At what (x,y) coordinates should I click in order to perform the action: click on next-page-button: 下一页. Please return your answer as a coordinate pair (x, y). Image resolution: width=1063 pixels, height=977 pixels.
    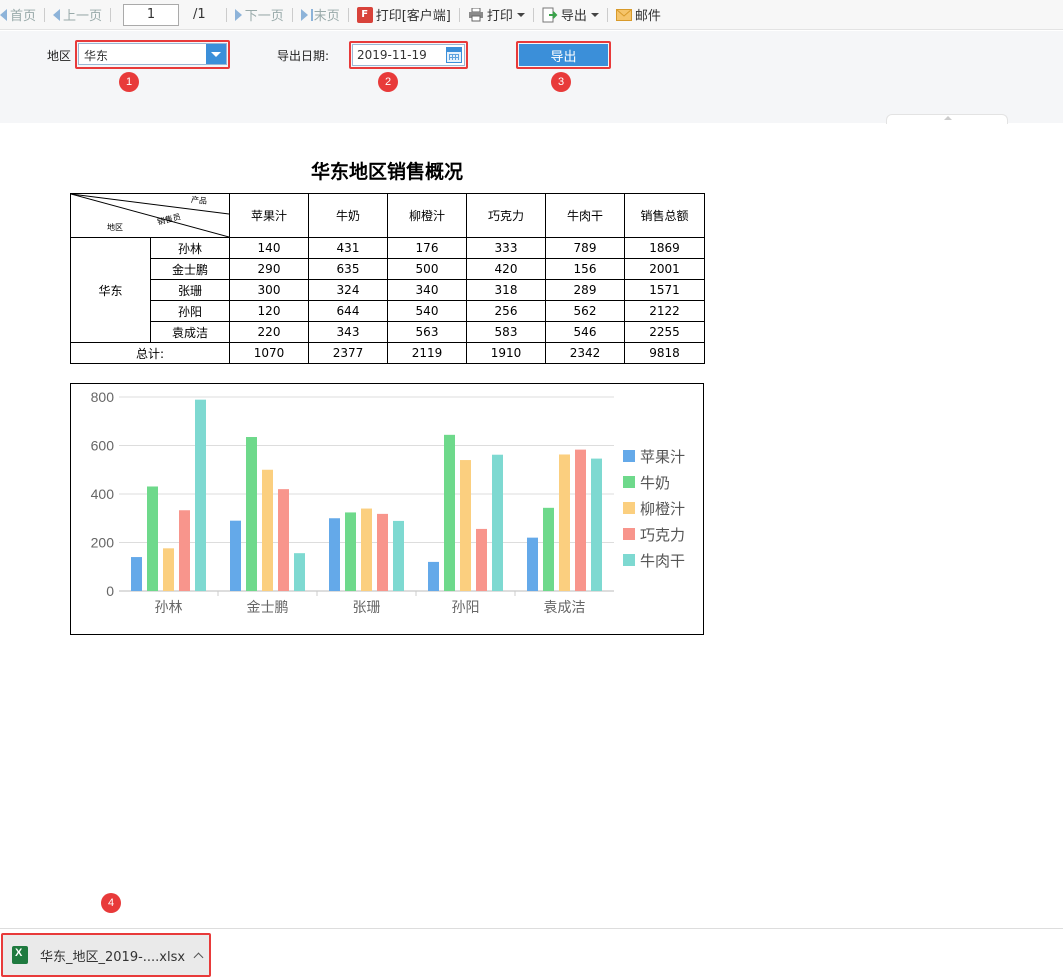
    Looking at the image, I should click on (259, 14).